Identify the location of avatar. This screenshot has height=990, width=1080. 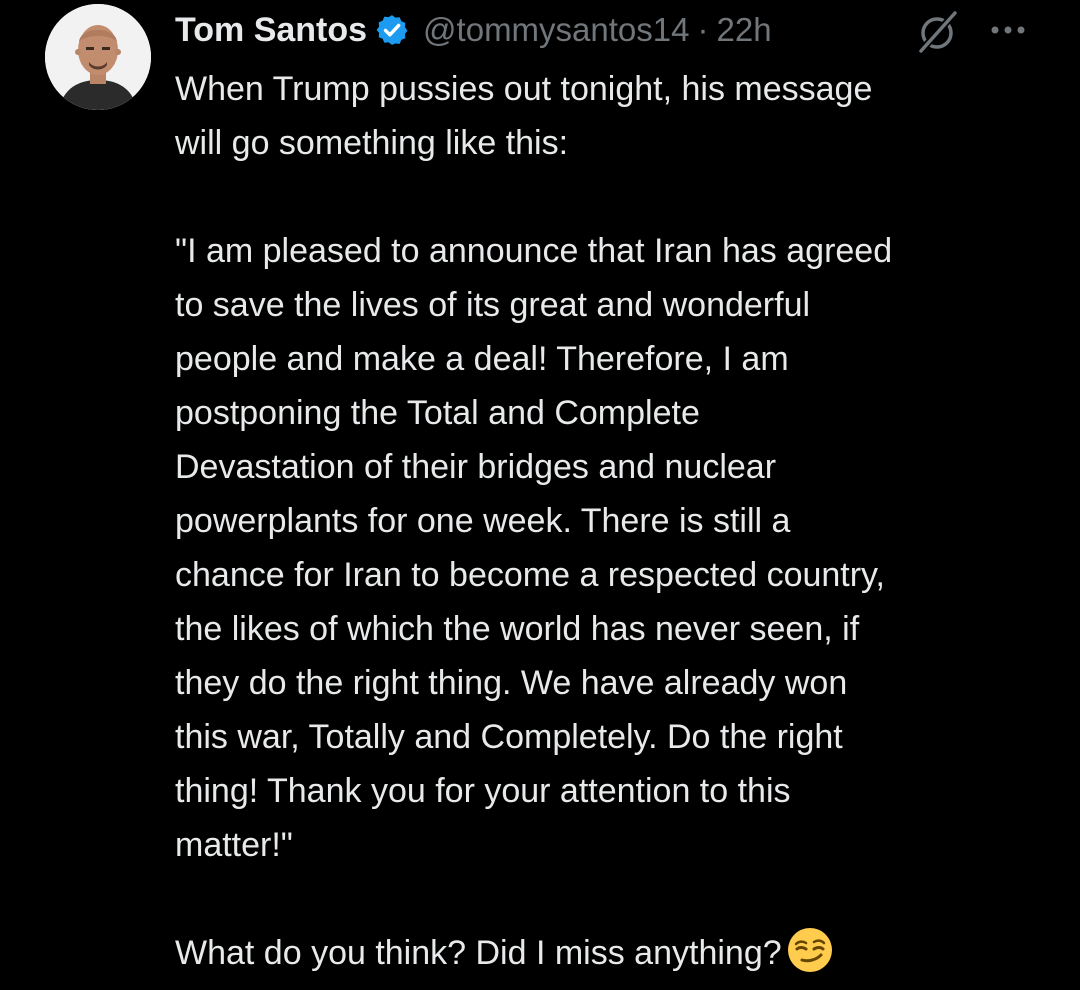
(98, 57).